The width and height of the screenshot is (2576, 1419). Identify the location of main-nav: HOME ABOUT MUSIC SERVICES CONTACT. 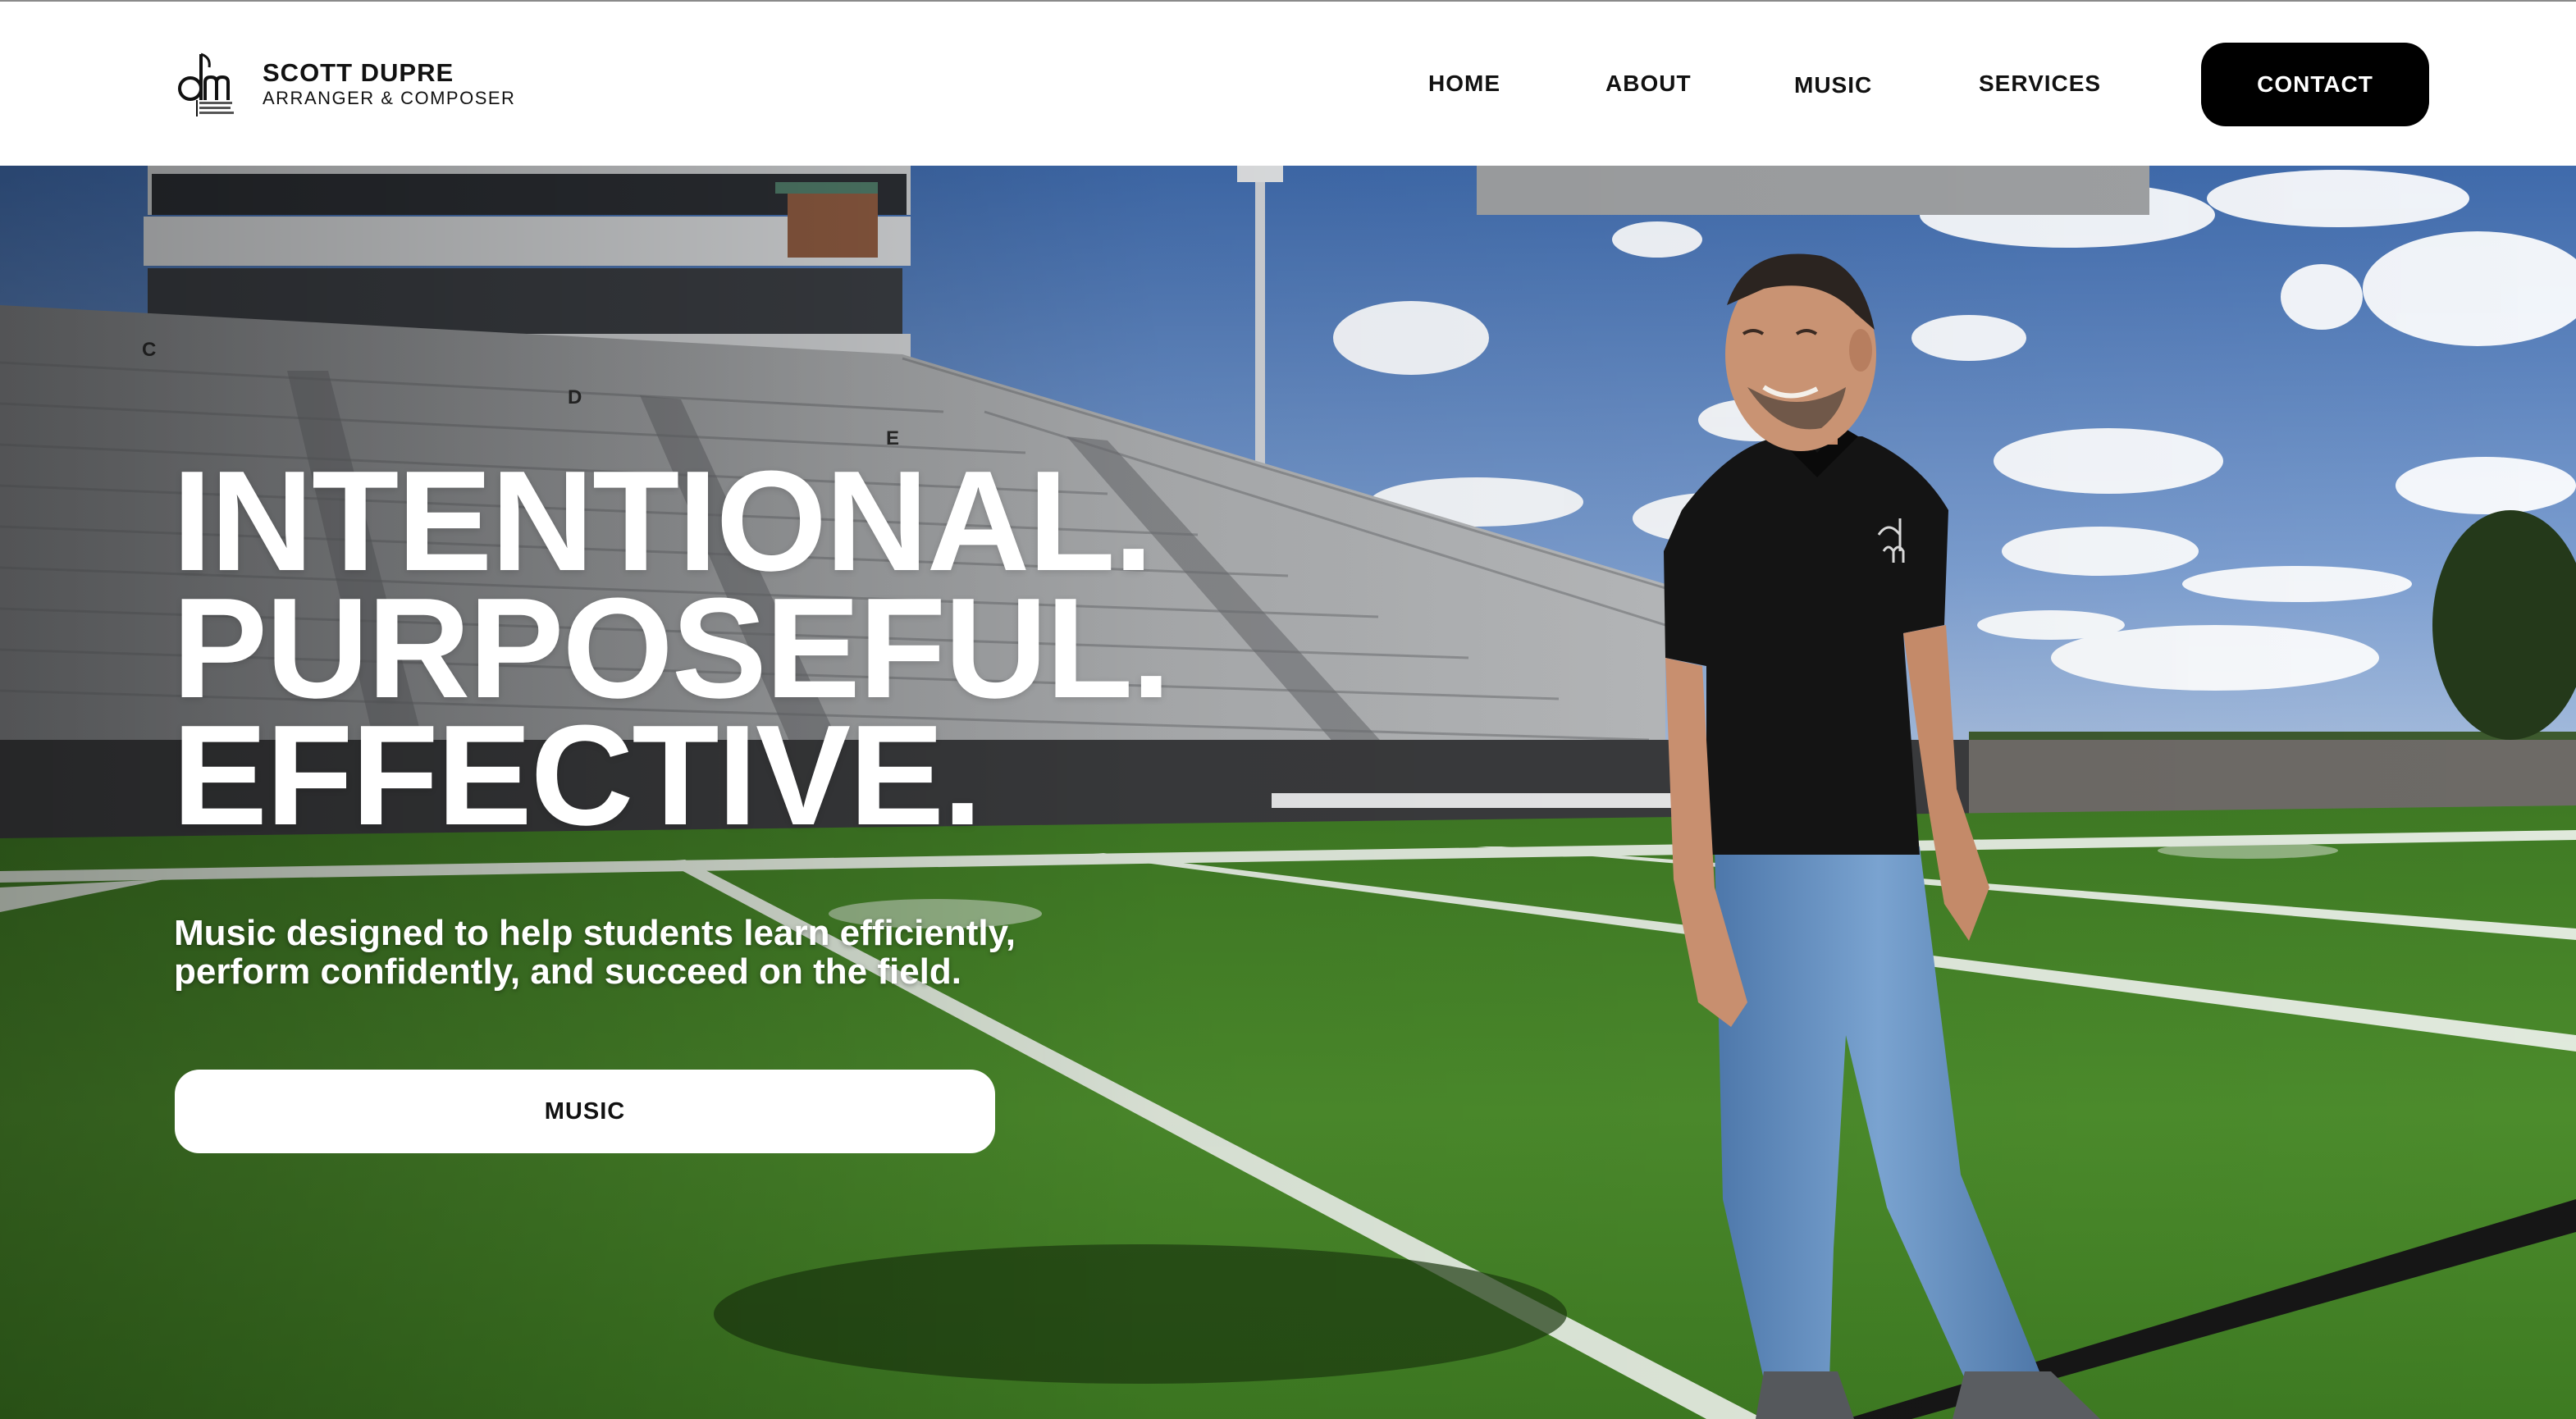
(1288, 84).